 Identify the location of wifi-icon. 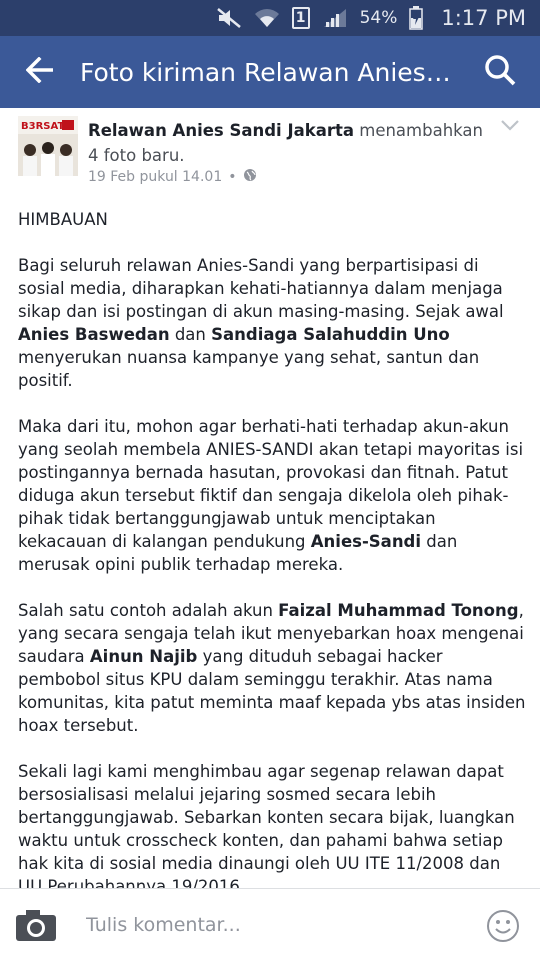
(267, 18).